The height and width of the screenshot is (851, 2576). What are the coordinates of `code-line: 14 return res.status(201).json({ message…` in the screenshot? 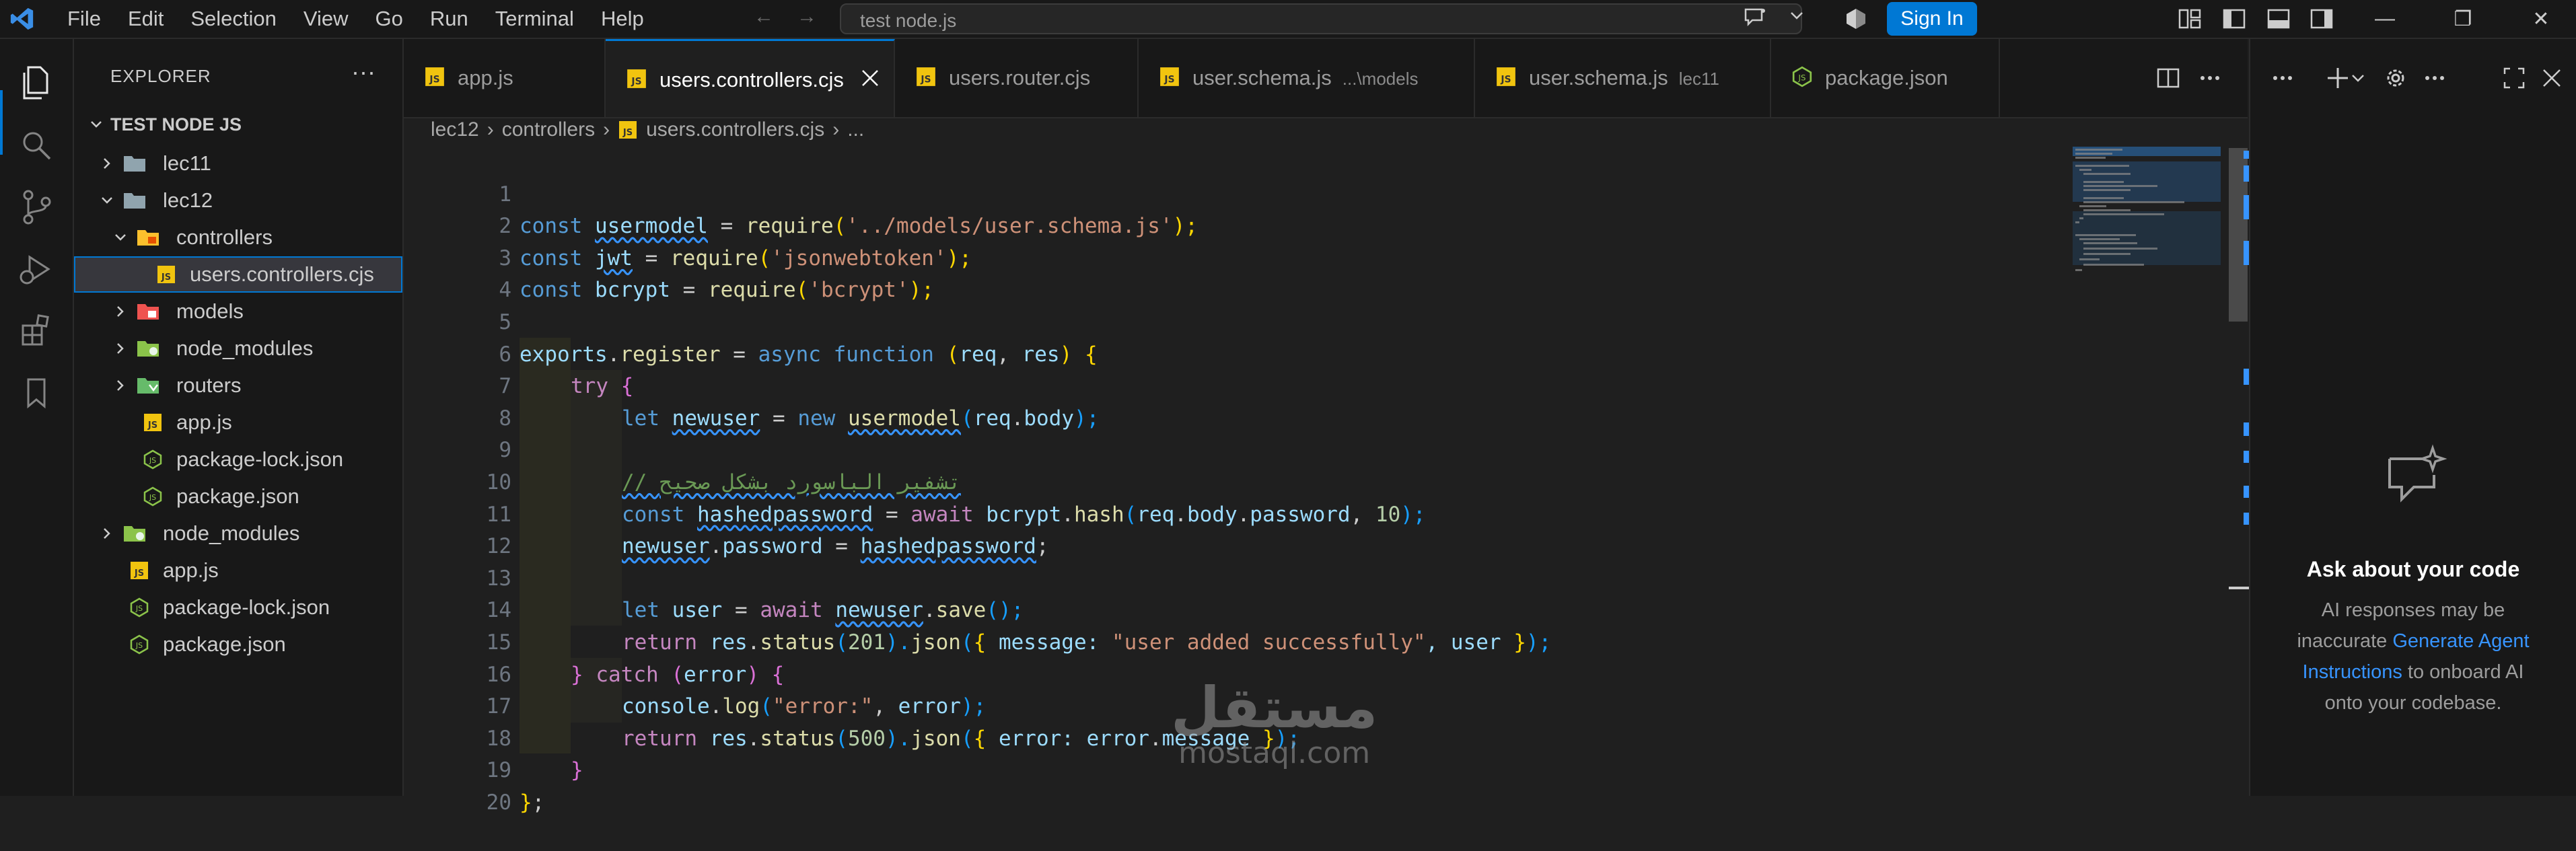 It's located at (1231, 609).